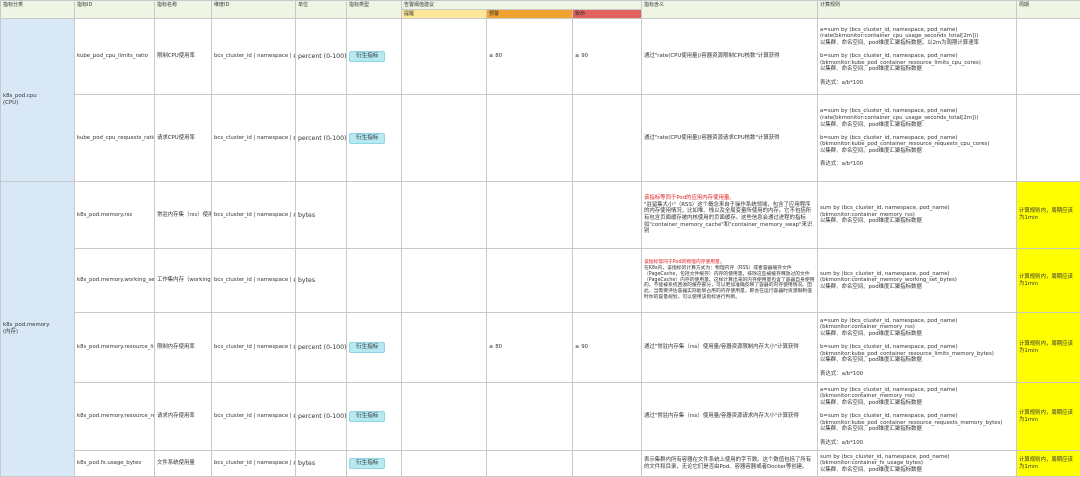 This screenshot has height=477, width=1080. What do you see at coordinates (37, 96) in the screenshot?
I see `group-name: k8s_pod.cpu` at bounding box center [37, 96].